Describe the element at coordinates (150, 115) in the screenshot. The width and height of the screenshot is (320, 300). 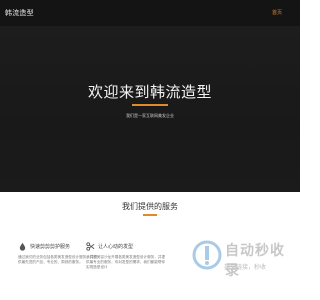
I see `hero-subtitle: 我们是一家互联网美发企业` at that location.